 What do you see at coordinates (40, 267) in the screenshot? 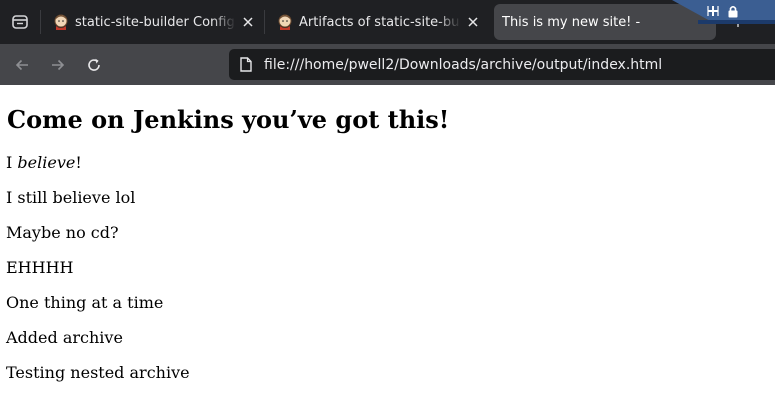
I see `paragraph: EHHHH` at bounding box center [40, 267].